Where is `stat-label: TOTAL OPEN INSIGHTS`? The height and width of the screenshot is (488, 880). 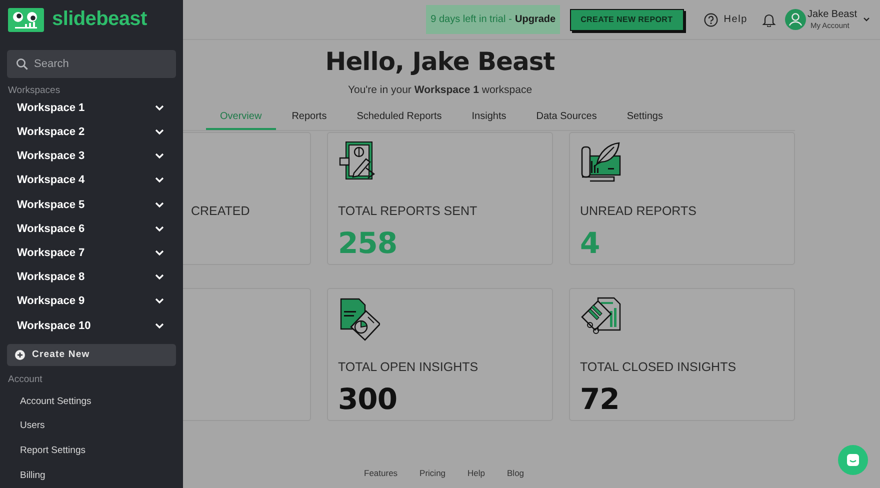 stat-label: TOTAL OPEN INSIGHTS is located at coordinates (409, 367).